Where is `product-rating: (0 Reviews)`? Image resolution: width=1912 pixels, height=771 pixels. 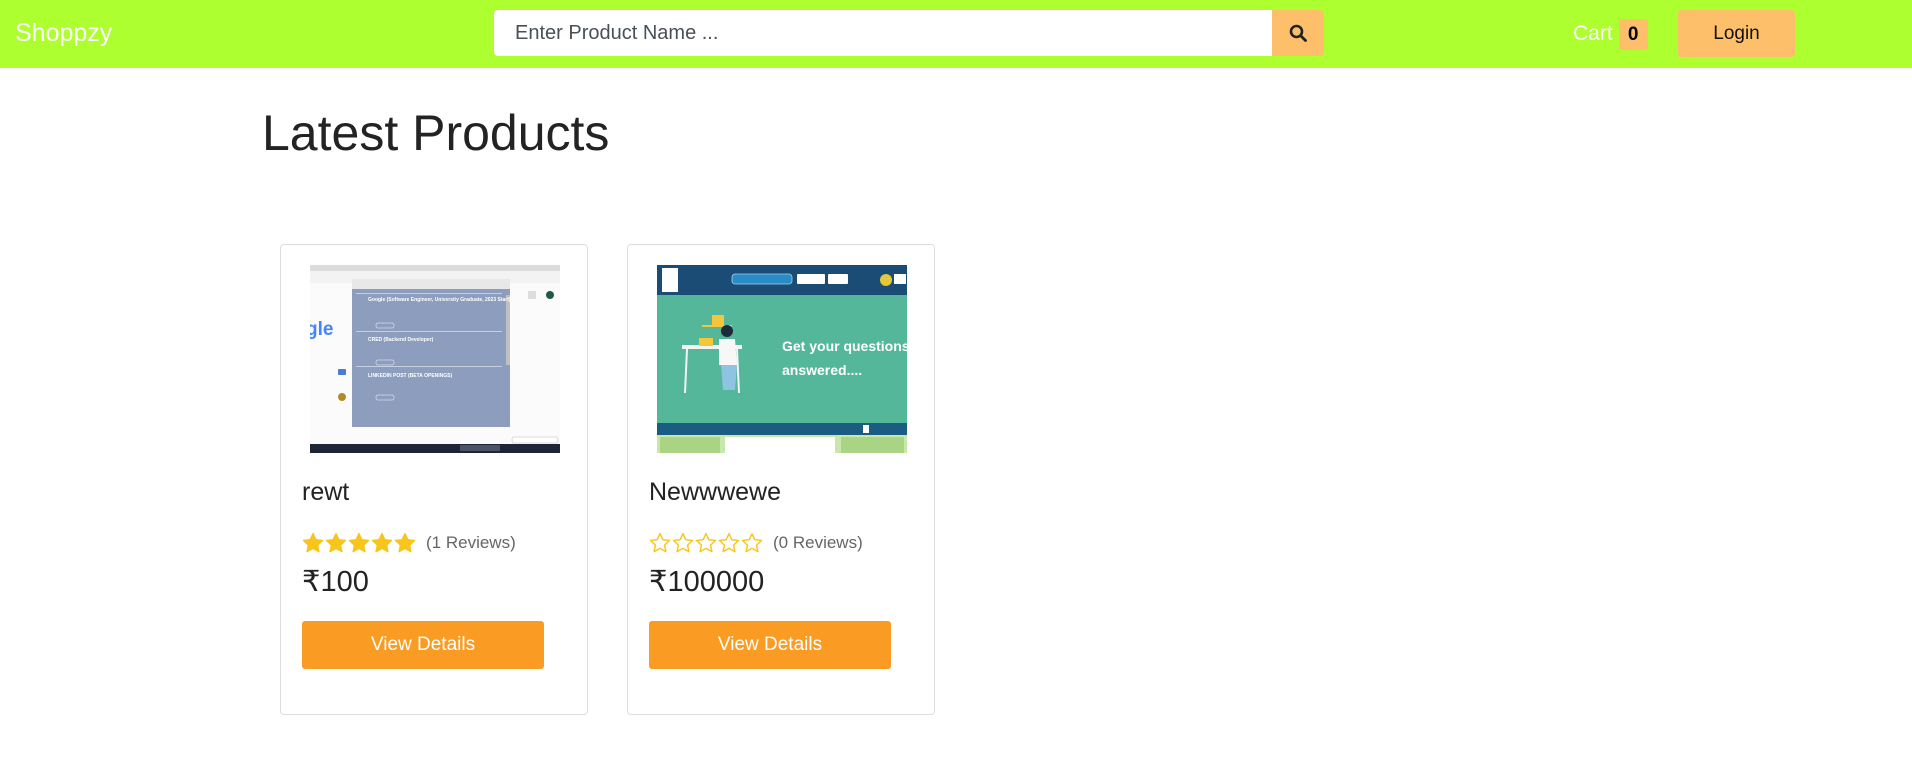 product-rating: (0 Reviews) is located at coordinates (756, 543).